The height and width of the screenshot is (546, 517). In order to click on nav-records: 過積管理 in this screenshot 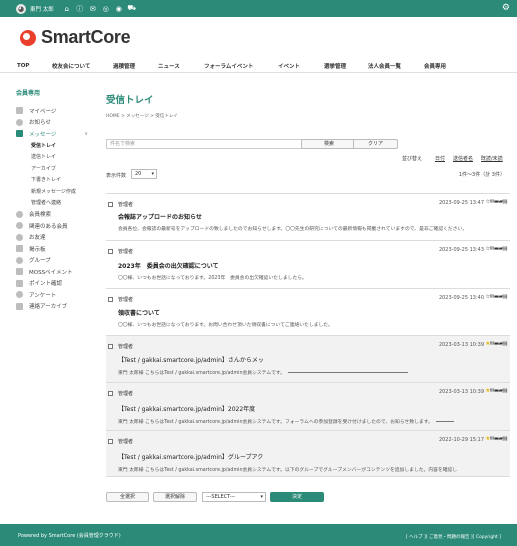, I will do `click(124, 66)`.